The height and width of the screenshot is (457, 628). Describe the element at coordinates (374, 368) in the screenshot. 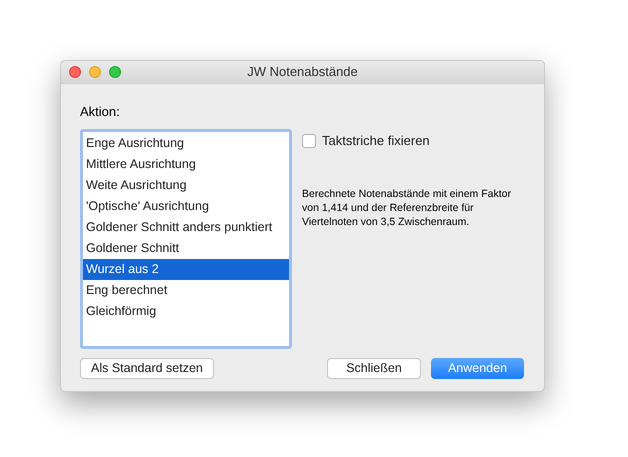

I see `close-button: Schließen` at that location.